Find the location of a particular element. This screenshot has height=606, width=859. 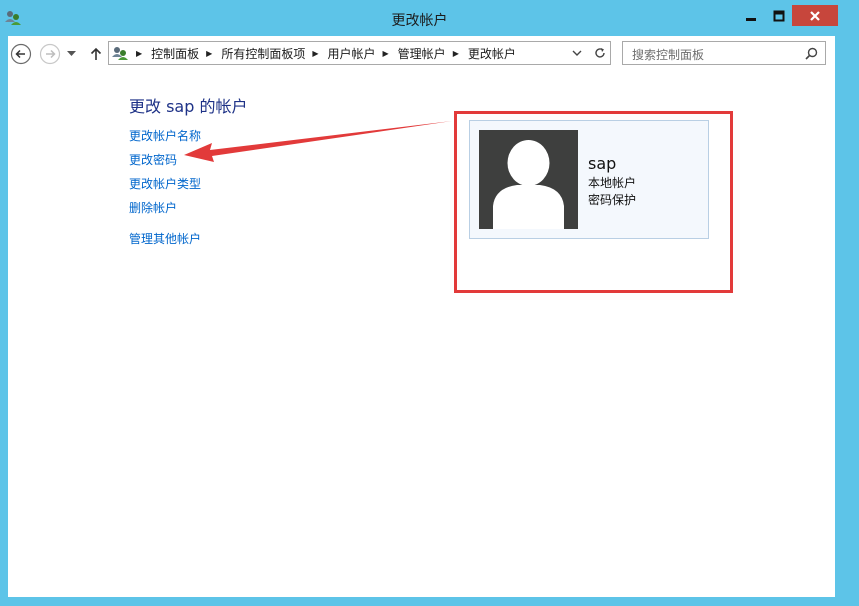

delete-account-link: 删除帐户 is located at coordinates (153, 207).